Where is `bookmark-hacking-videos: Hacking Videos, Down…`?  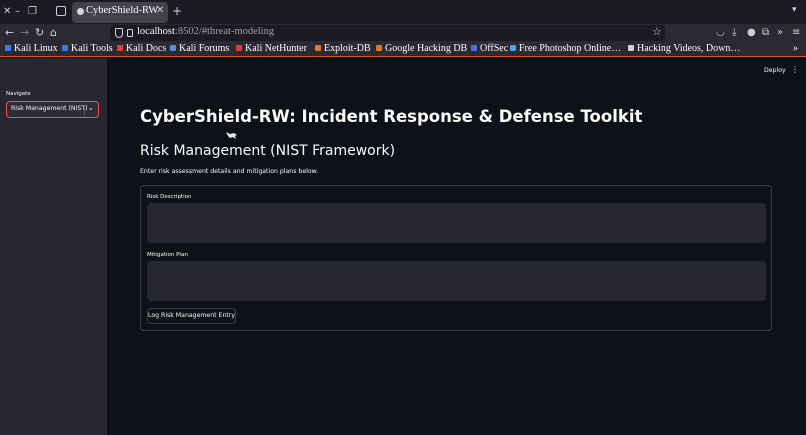
bookmark-hacking-videos: Hacking Videos, Down… is located at coordinates (684, 49).